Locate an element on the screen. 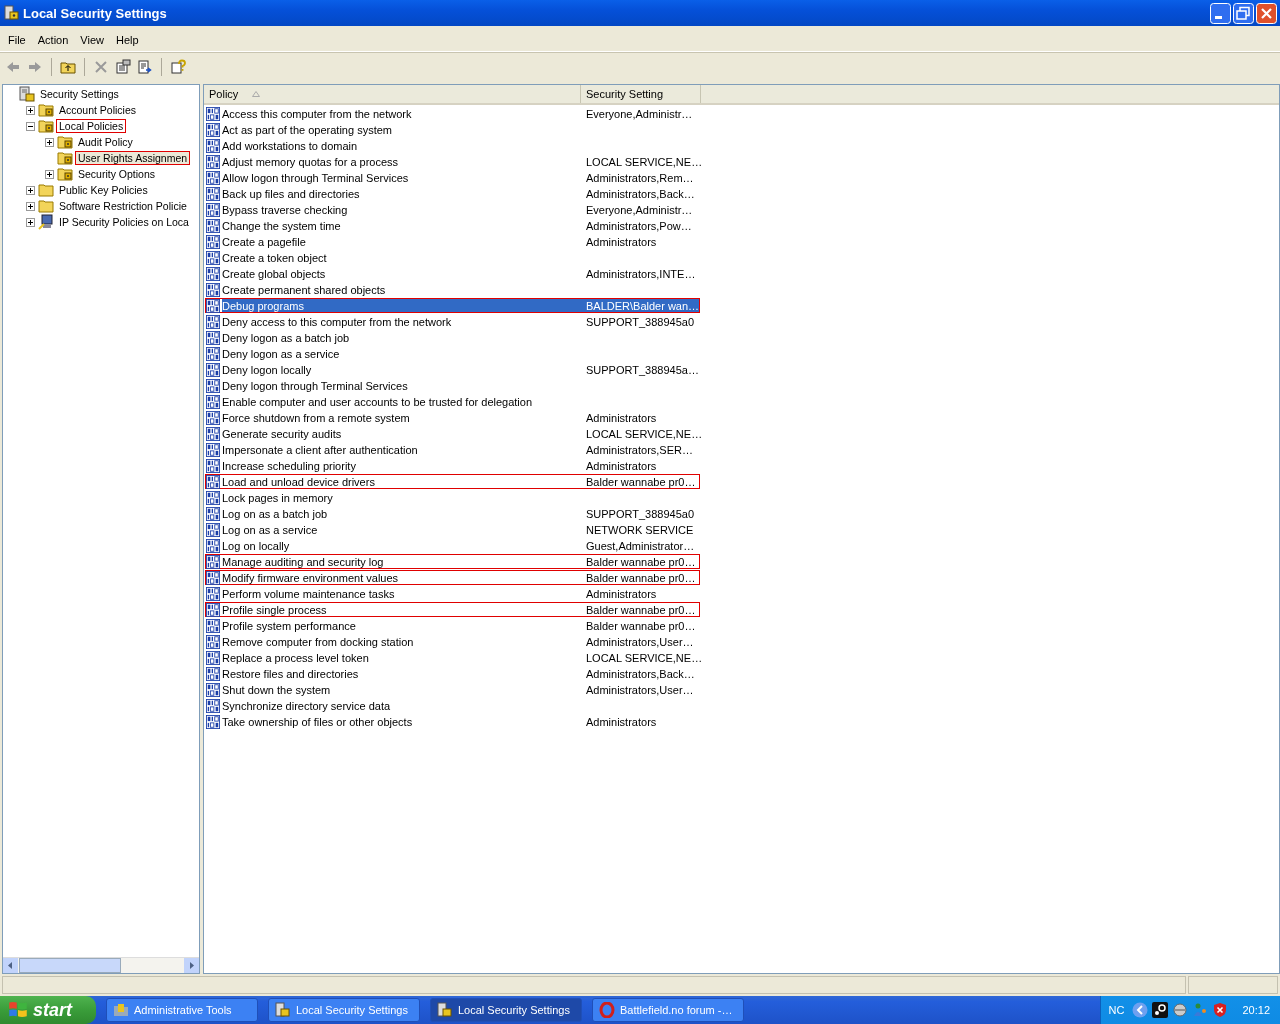 This screenshot has height=1024, width=1280. taskbar-button: Administrative Tools is located at coordinates (182, 1010).